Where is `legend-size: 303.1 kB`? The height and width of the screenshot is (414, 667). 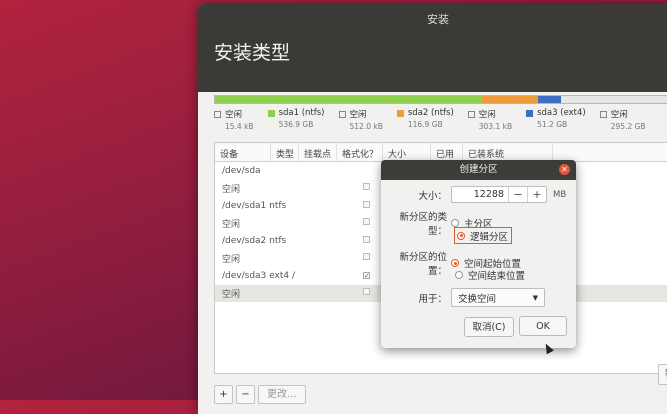
legend-size: 303.1 kB is located at coordinates (495, 126).